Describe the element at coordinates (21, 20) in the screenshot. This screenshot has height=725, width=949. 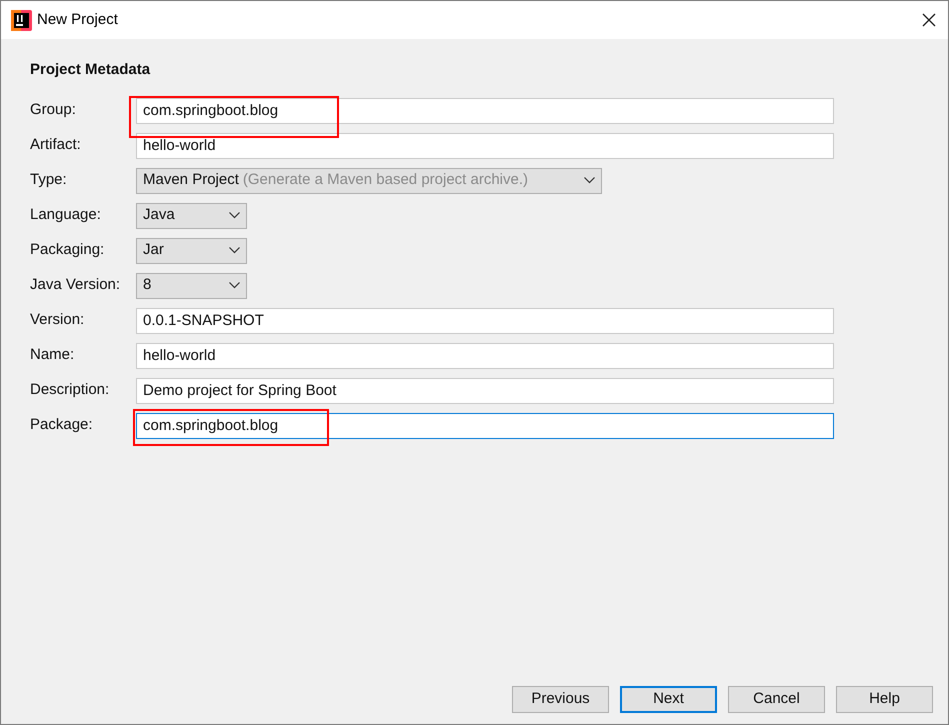
I see `app-logo-icon` at that location.